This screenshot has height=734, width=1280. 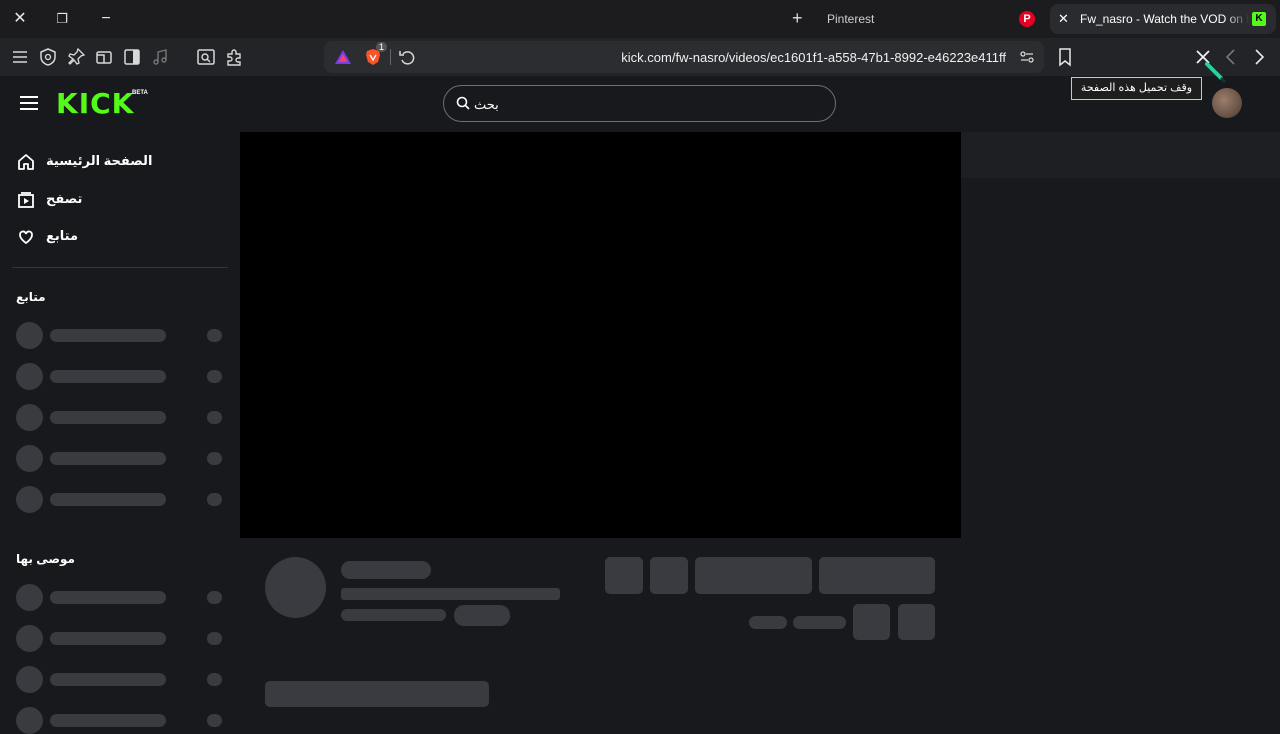 What do you see at coordinates (116, 200) in the screenshot?
I see `sidebar-item-browse: تصفح` at bounding box center [116, 200].